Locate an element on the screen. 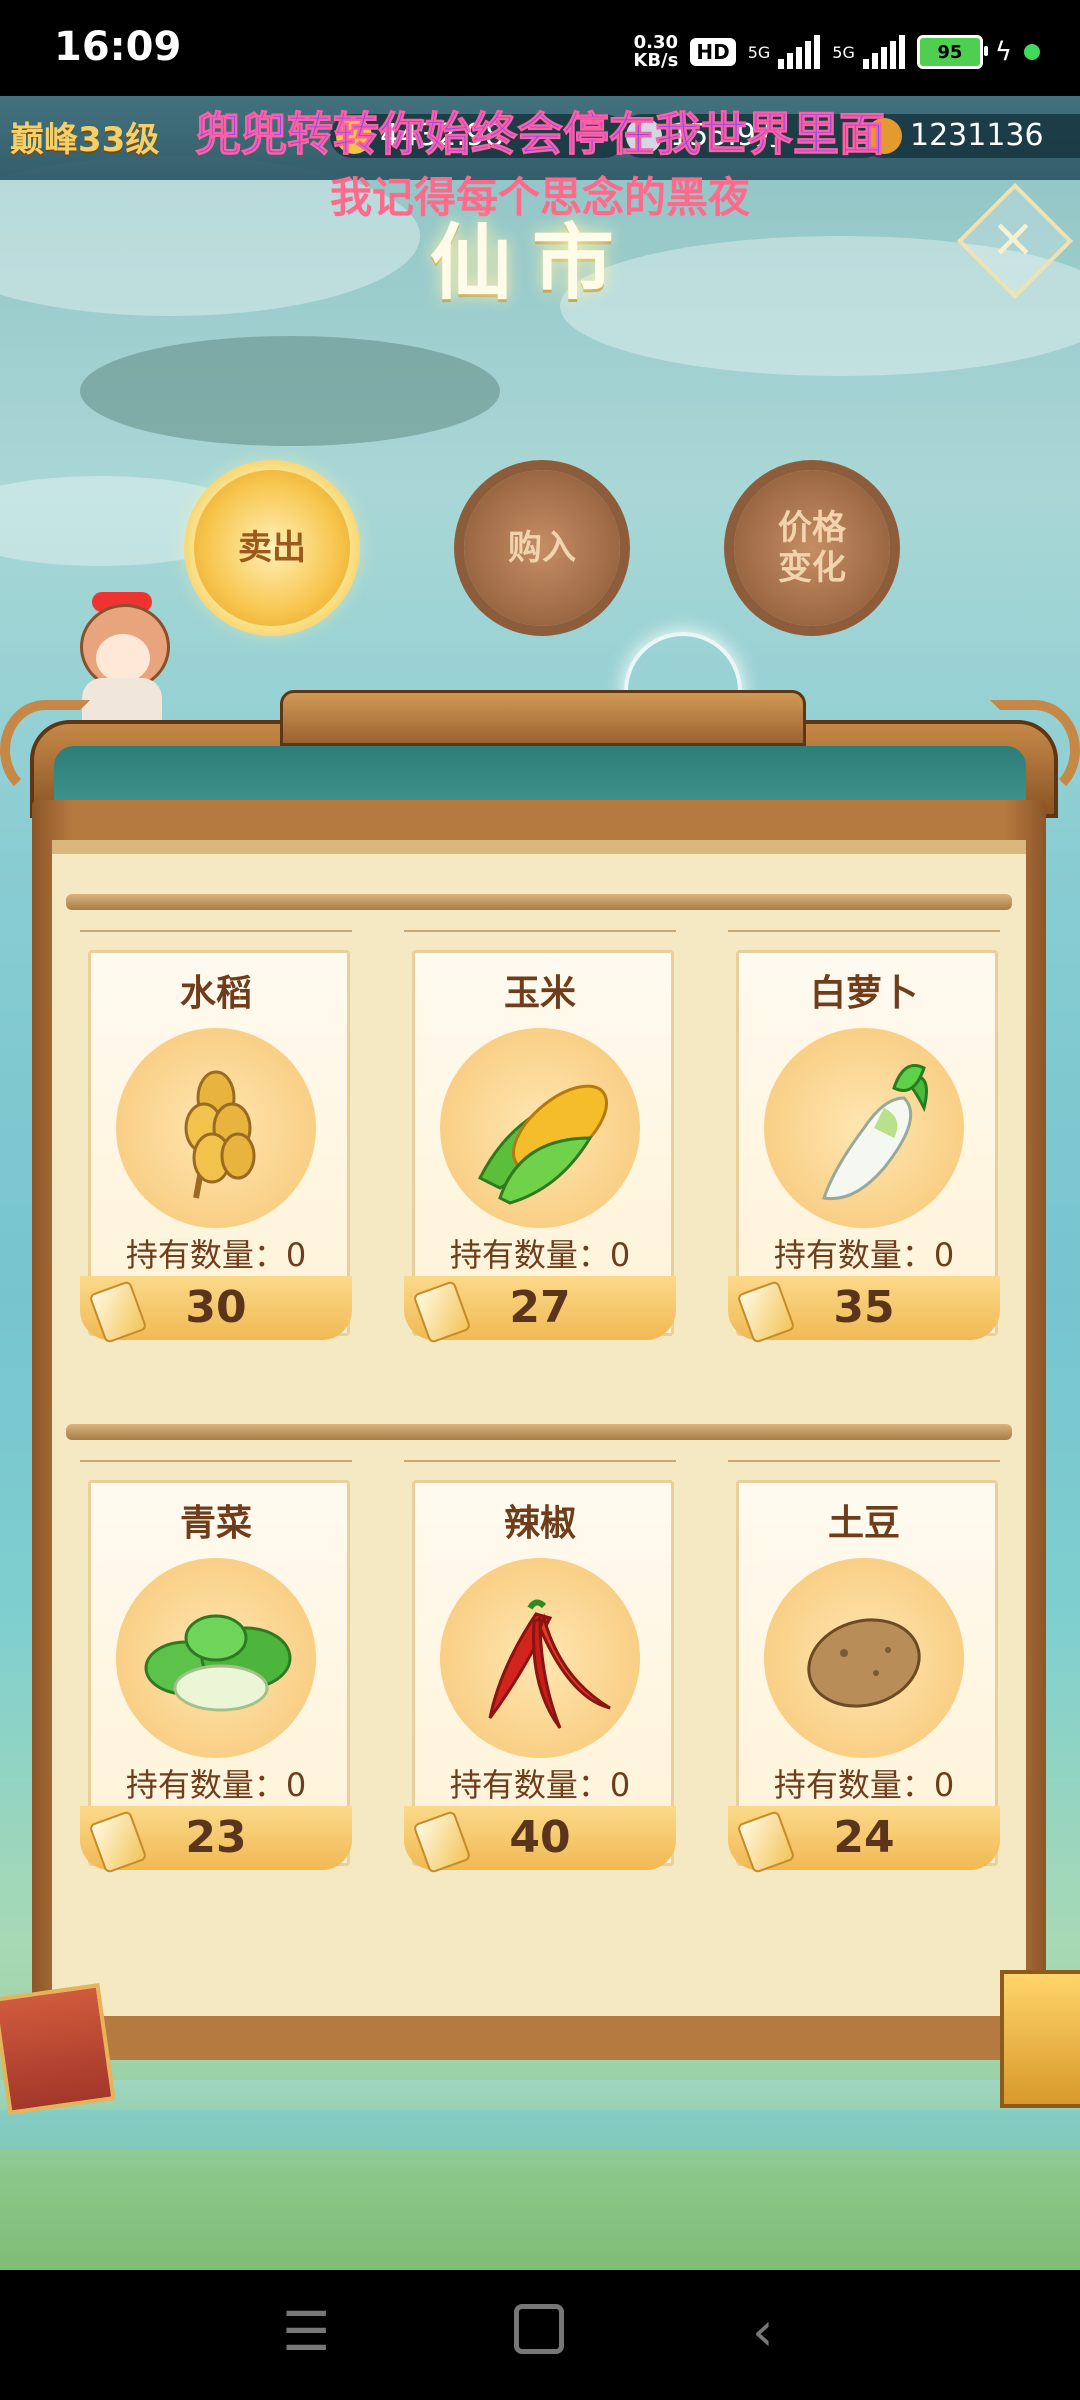 This screenshot has width=1080, height=2400. item-price: 27 is located at coordinates (540, 1307).